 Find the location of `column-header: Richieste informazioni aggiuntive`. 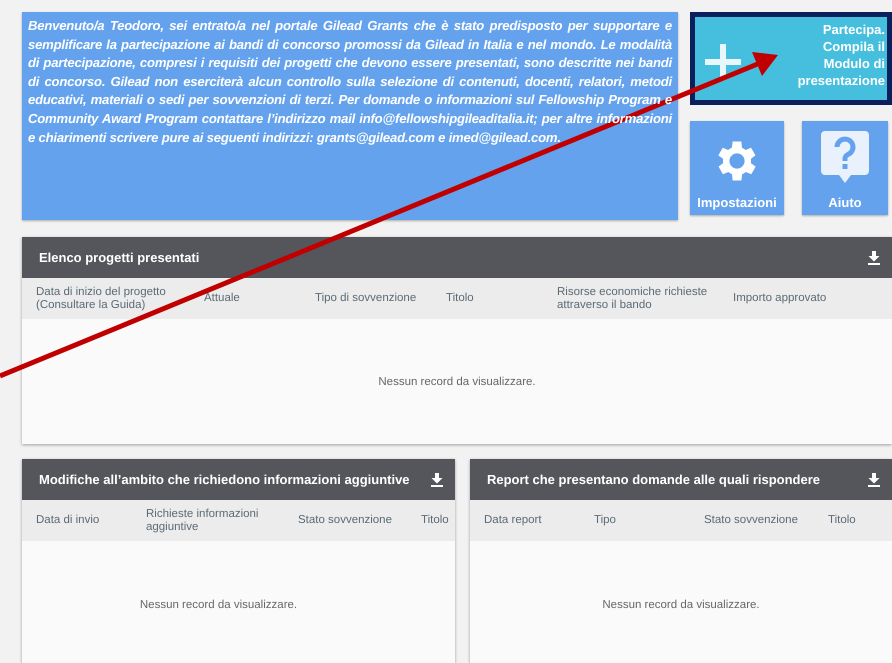

column-header: Richieste informazioni aggiuntive is located at coordinates (203, 521).